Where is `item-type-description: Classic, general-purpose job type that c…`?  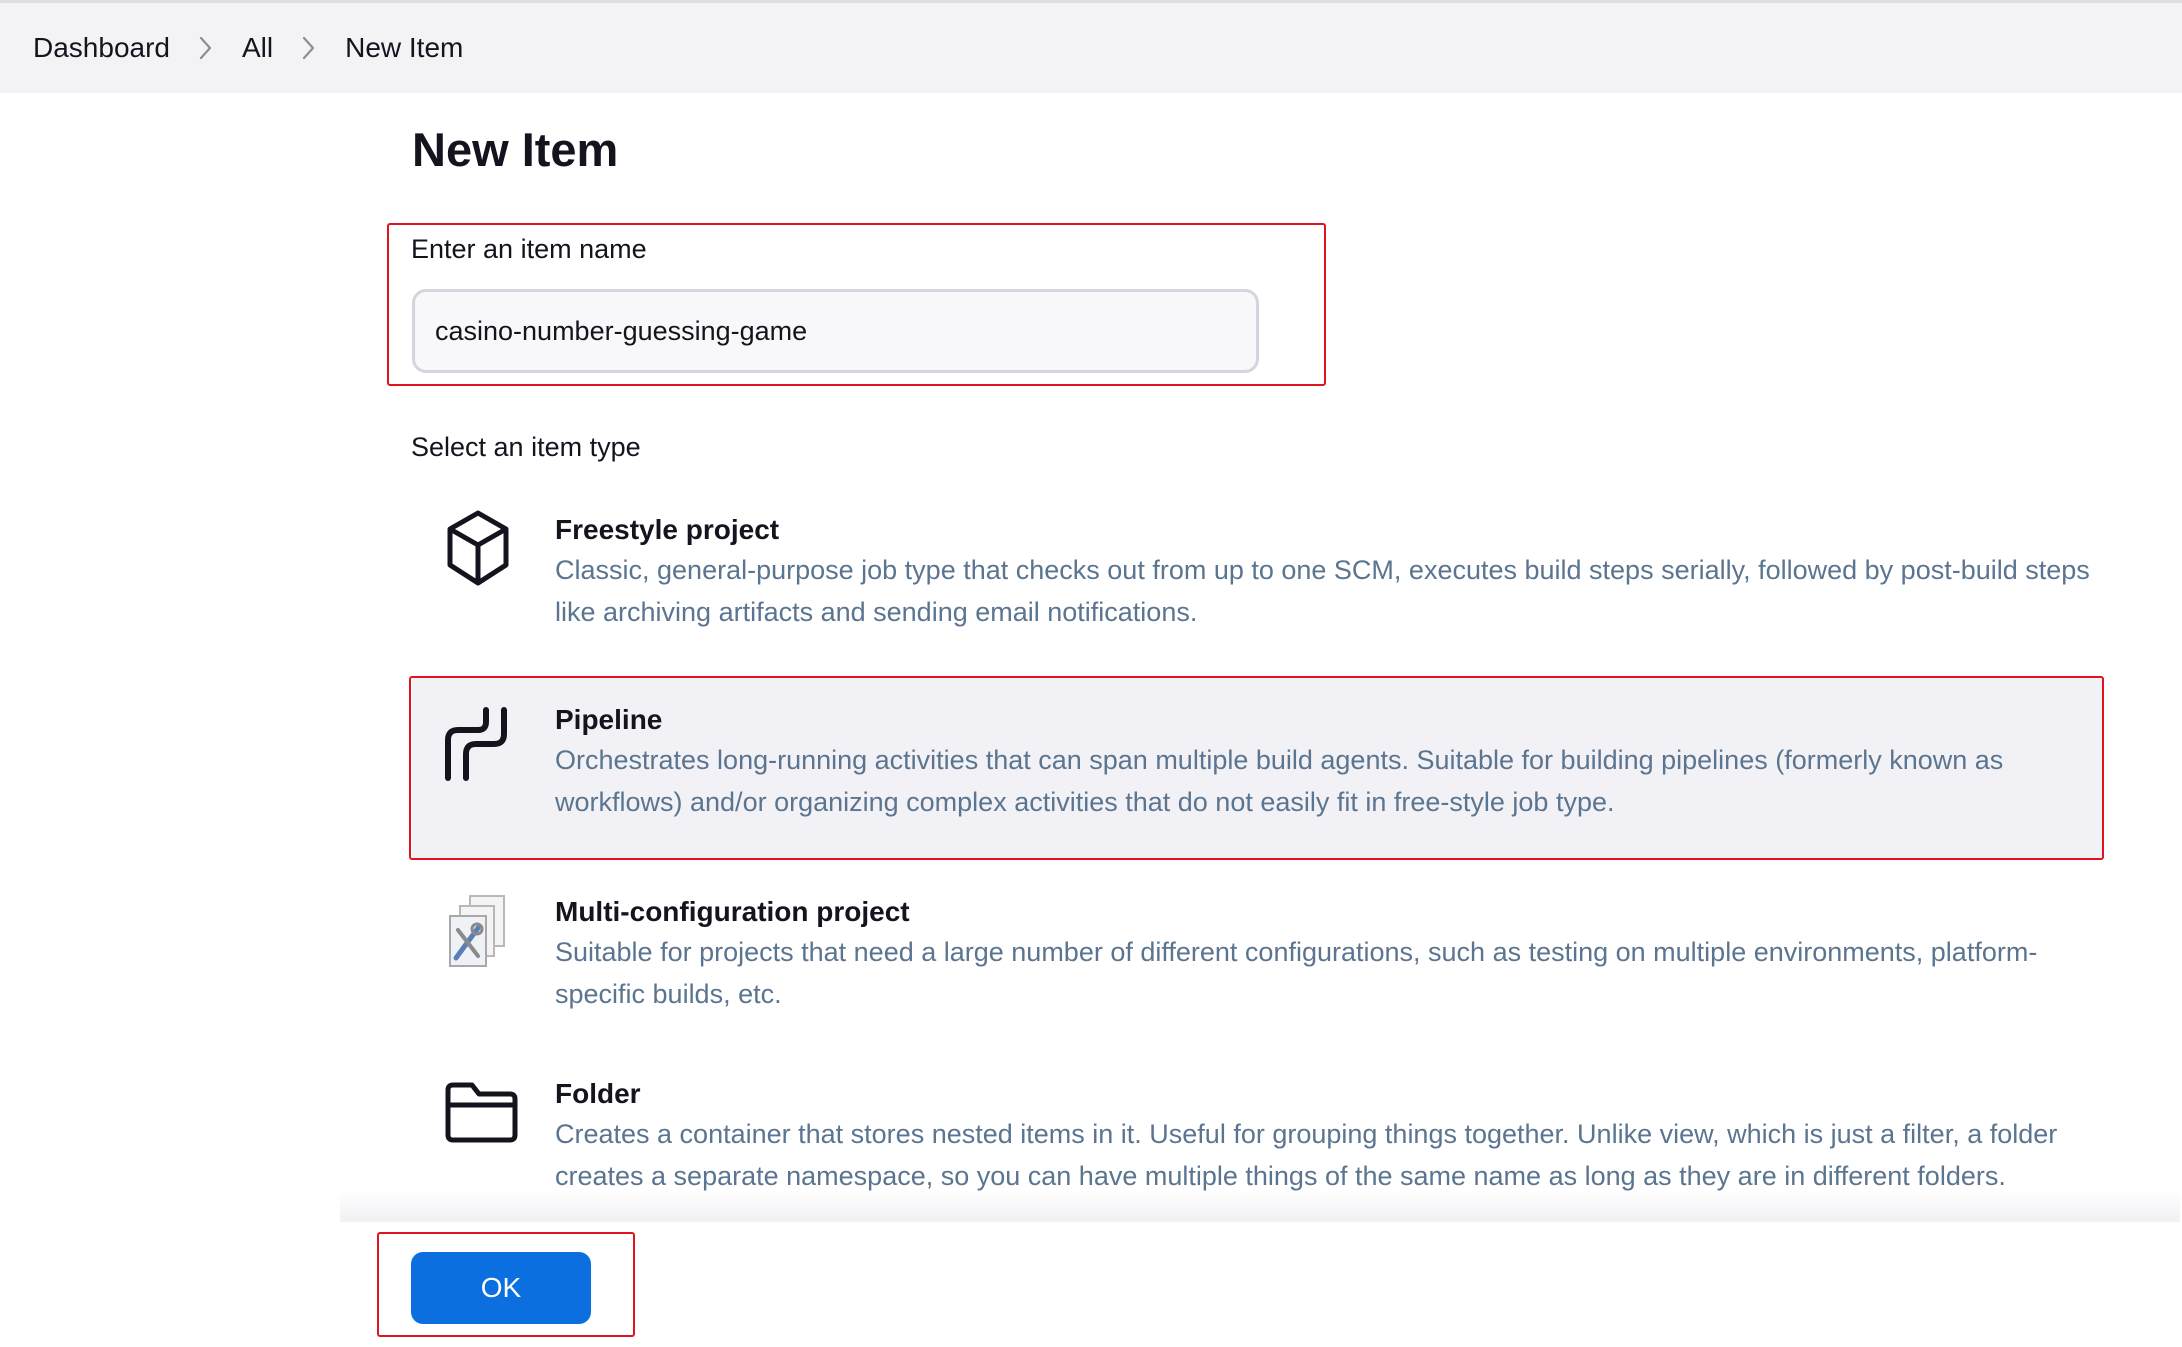
item-type-description: Classic, general-purpose job type that c… is located at coordinates (1322, 591).